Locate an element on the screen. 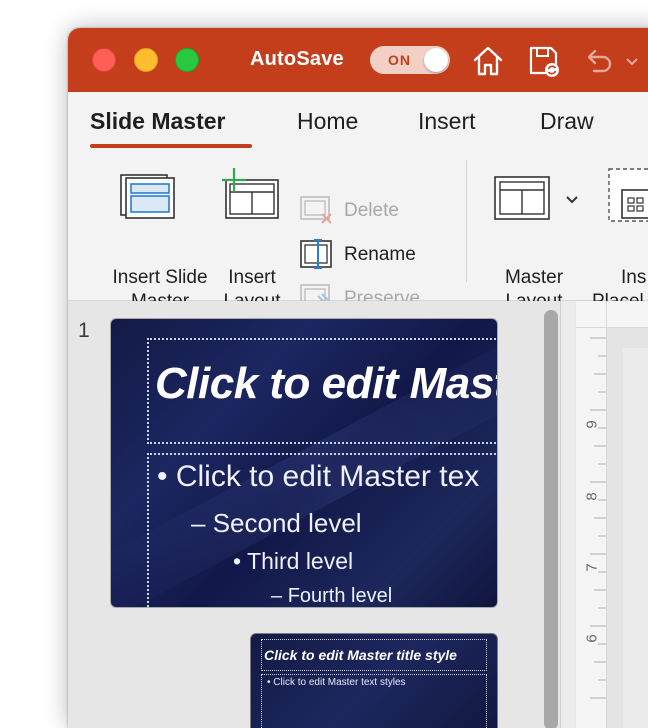  active-tab-underline is located at coordinates (171, 146).